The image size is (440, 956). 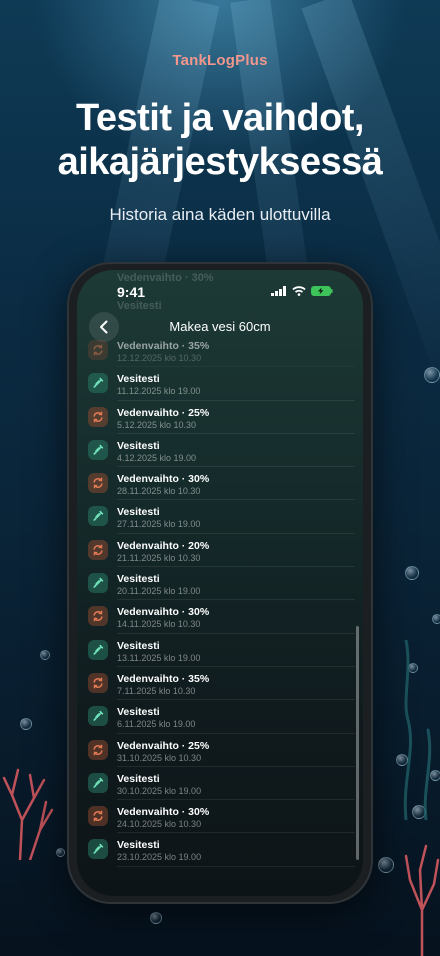 I want to click on entry-date: 23.10.2025 klo 19.00, so click(x=159, y=857).